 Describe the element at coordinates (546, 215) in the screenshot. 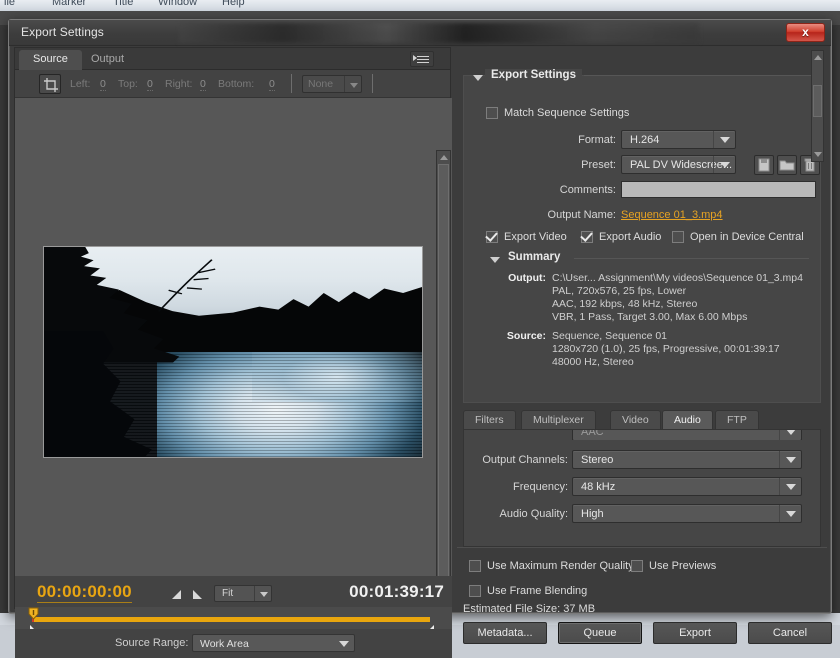

I see `output-name-label: Output Name:` at that location.